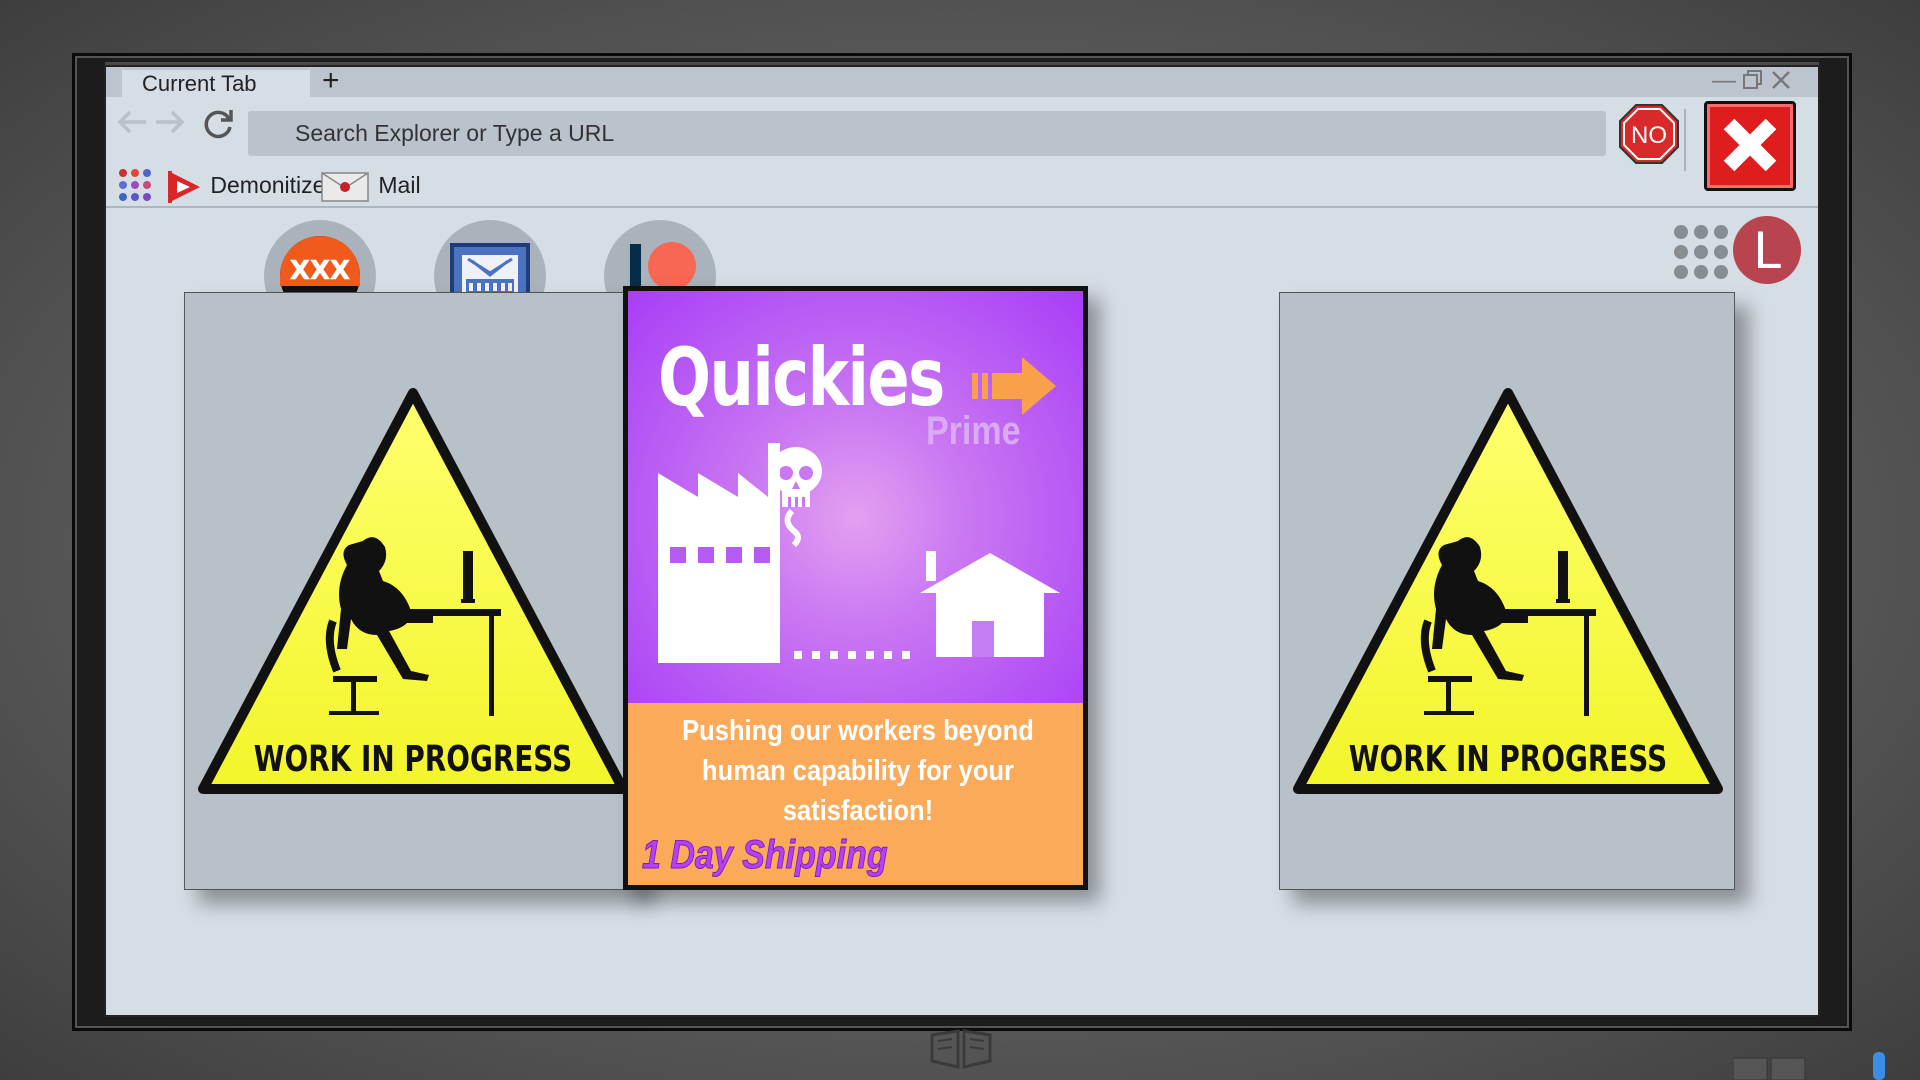 The image size is (1920, 1080). What do you see at coordinates (184, 186) in the screenshot?
I see `play-flag-icon` at bounding box center [184, 186].